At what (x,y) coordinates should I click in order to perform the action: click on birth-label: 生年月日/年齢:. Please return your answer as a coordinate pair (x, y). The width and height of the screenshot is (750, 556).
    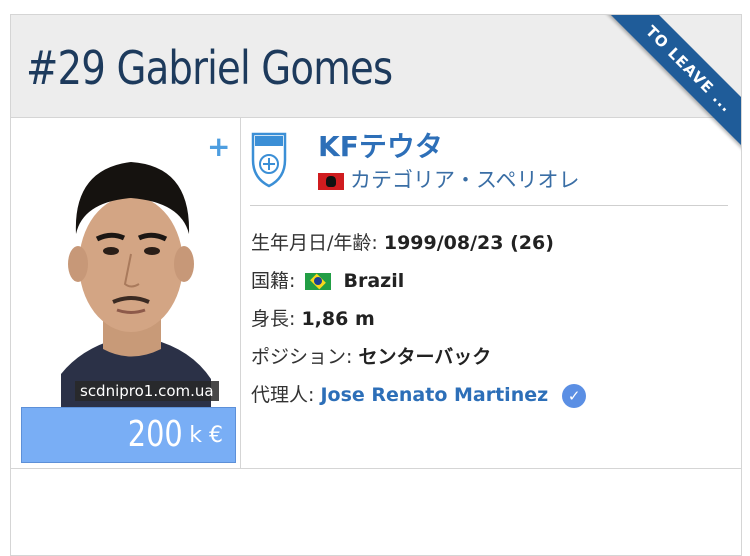
    Looking at the image, I should click on (314, 243).